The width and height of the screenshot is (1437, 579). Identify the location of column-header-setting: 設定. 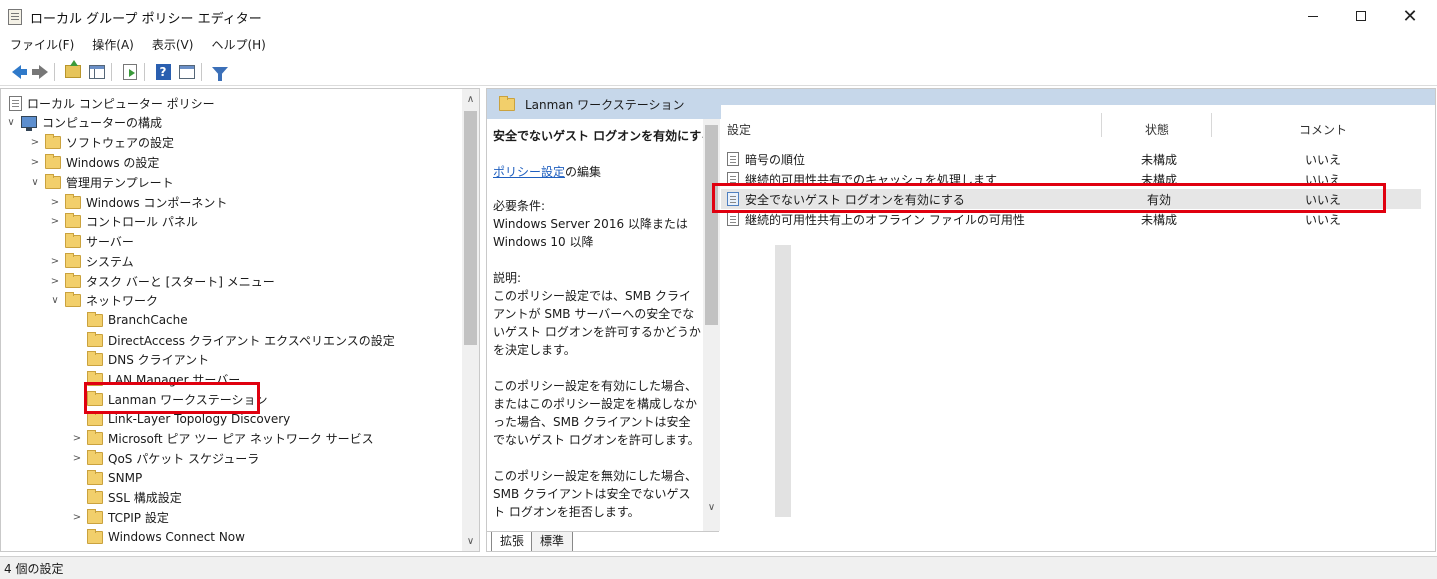
(739, 129).